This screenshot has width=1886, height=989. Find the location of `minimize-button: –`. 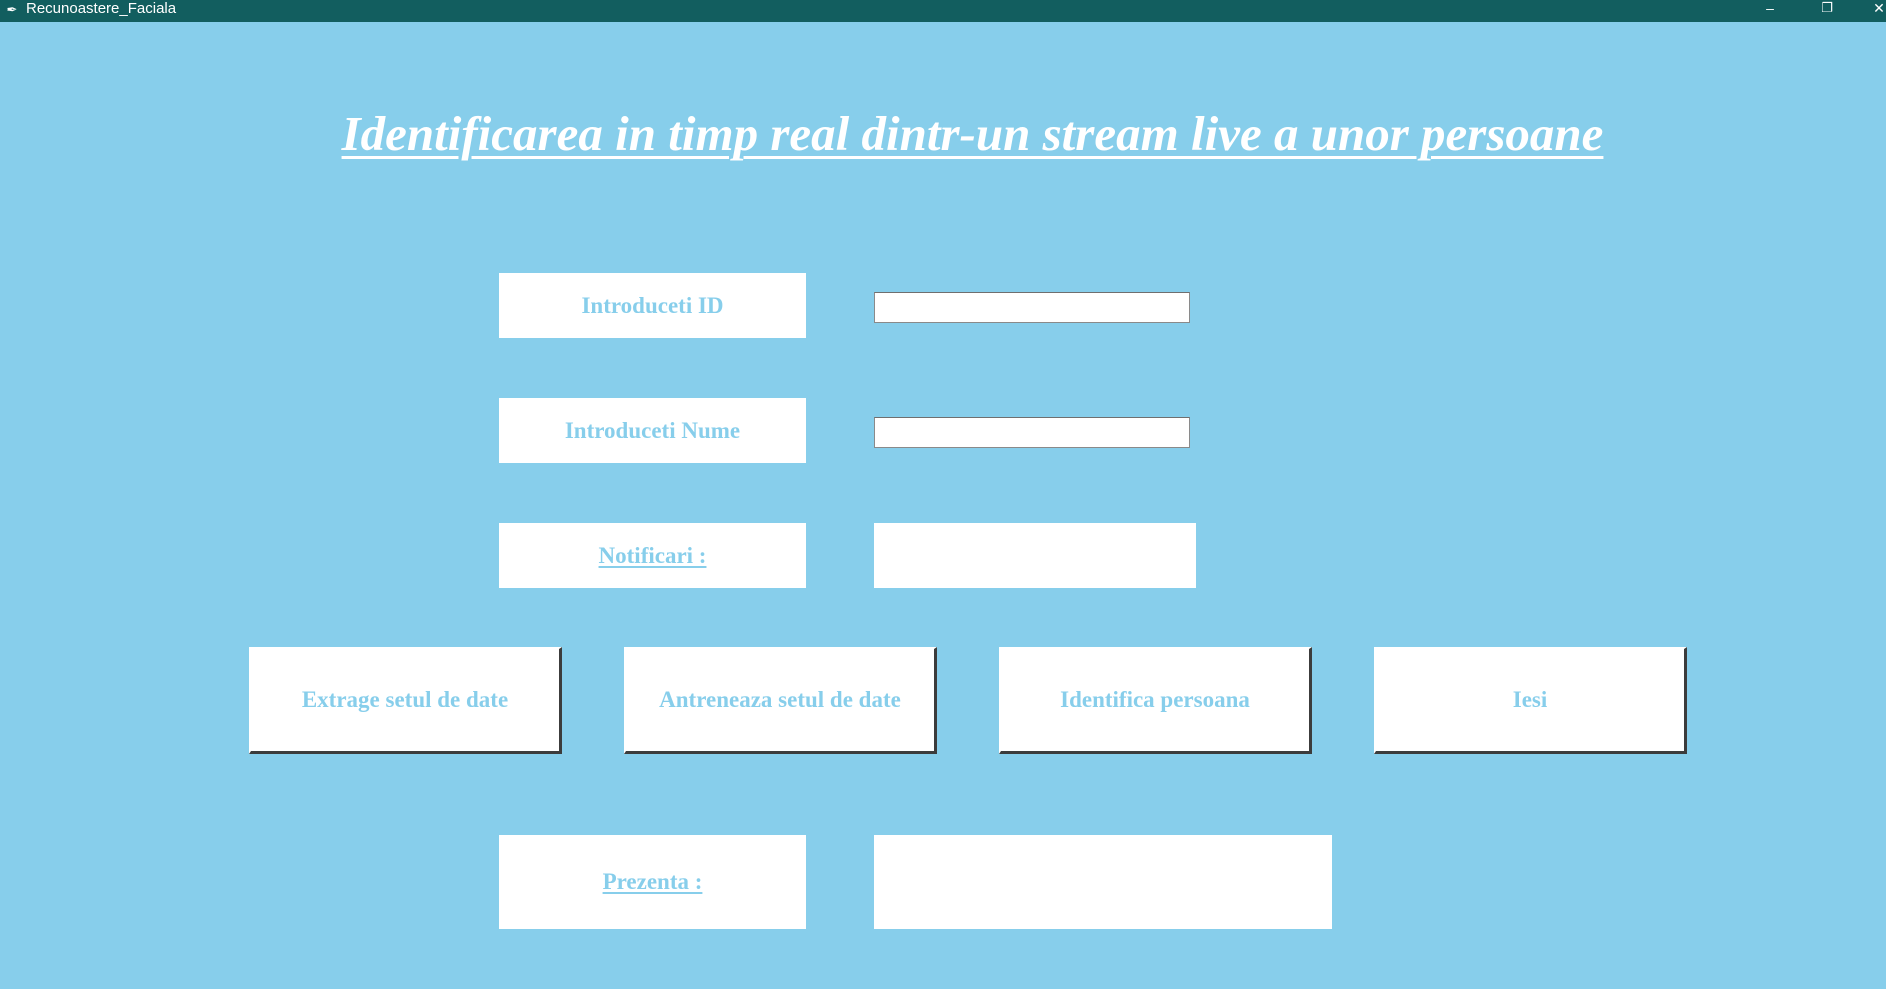

minimize-button: – is located at coordinates (1770, 9).